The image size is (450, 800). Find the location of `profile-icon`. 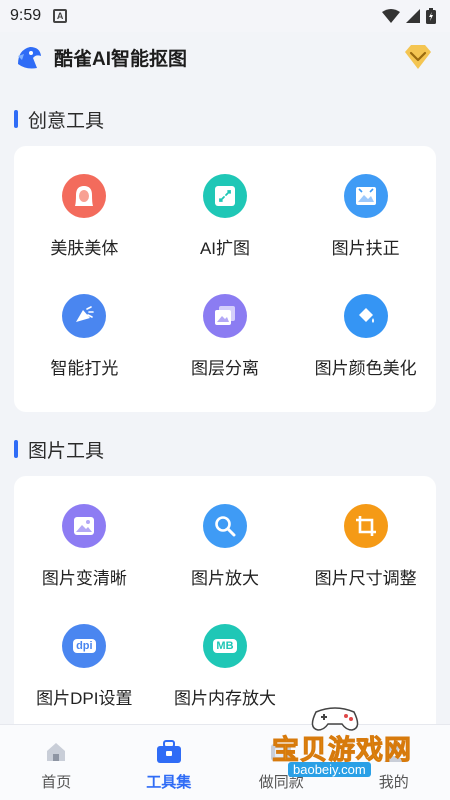

profile-icon is located at coordinates (394, 752).